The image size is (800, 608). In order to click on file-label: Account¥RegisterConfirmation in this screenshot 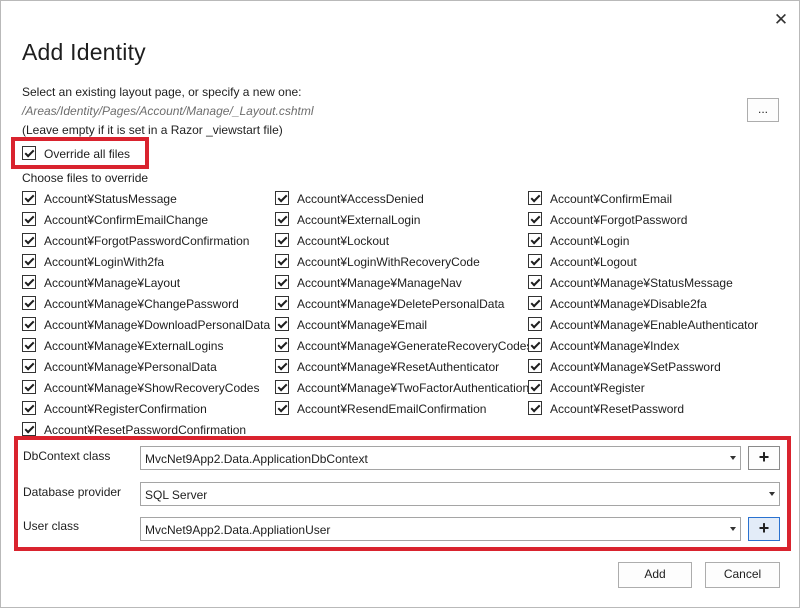, I will do `click(125, 409)`.